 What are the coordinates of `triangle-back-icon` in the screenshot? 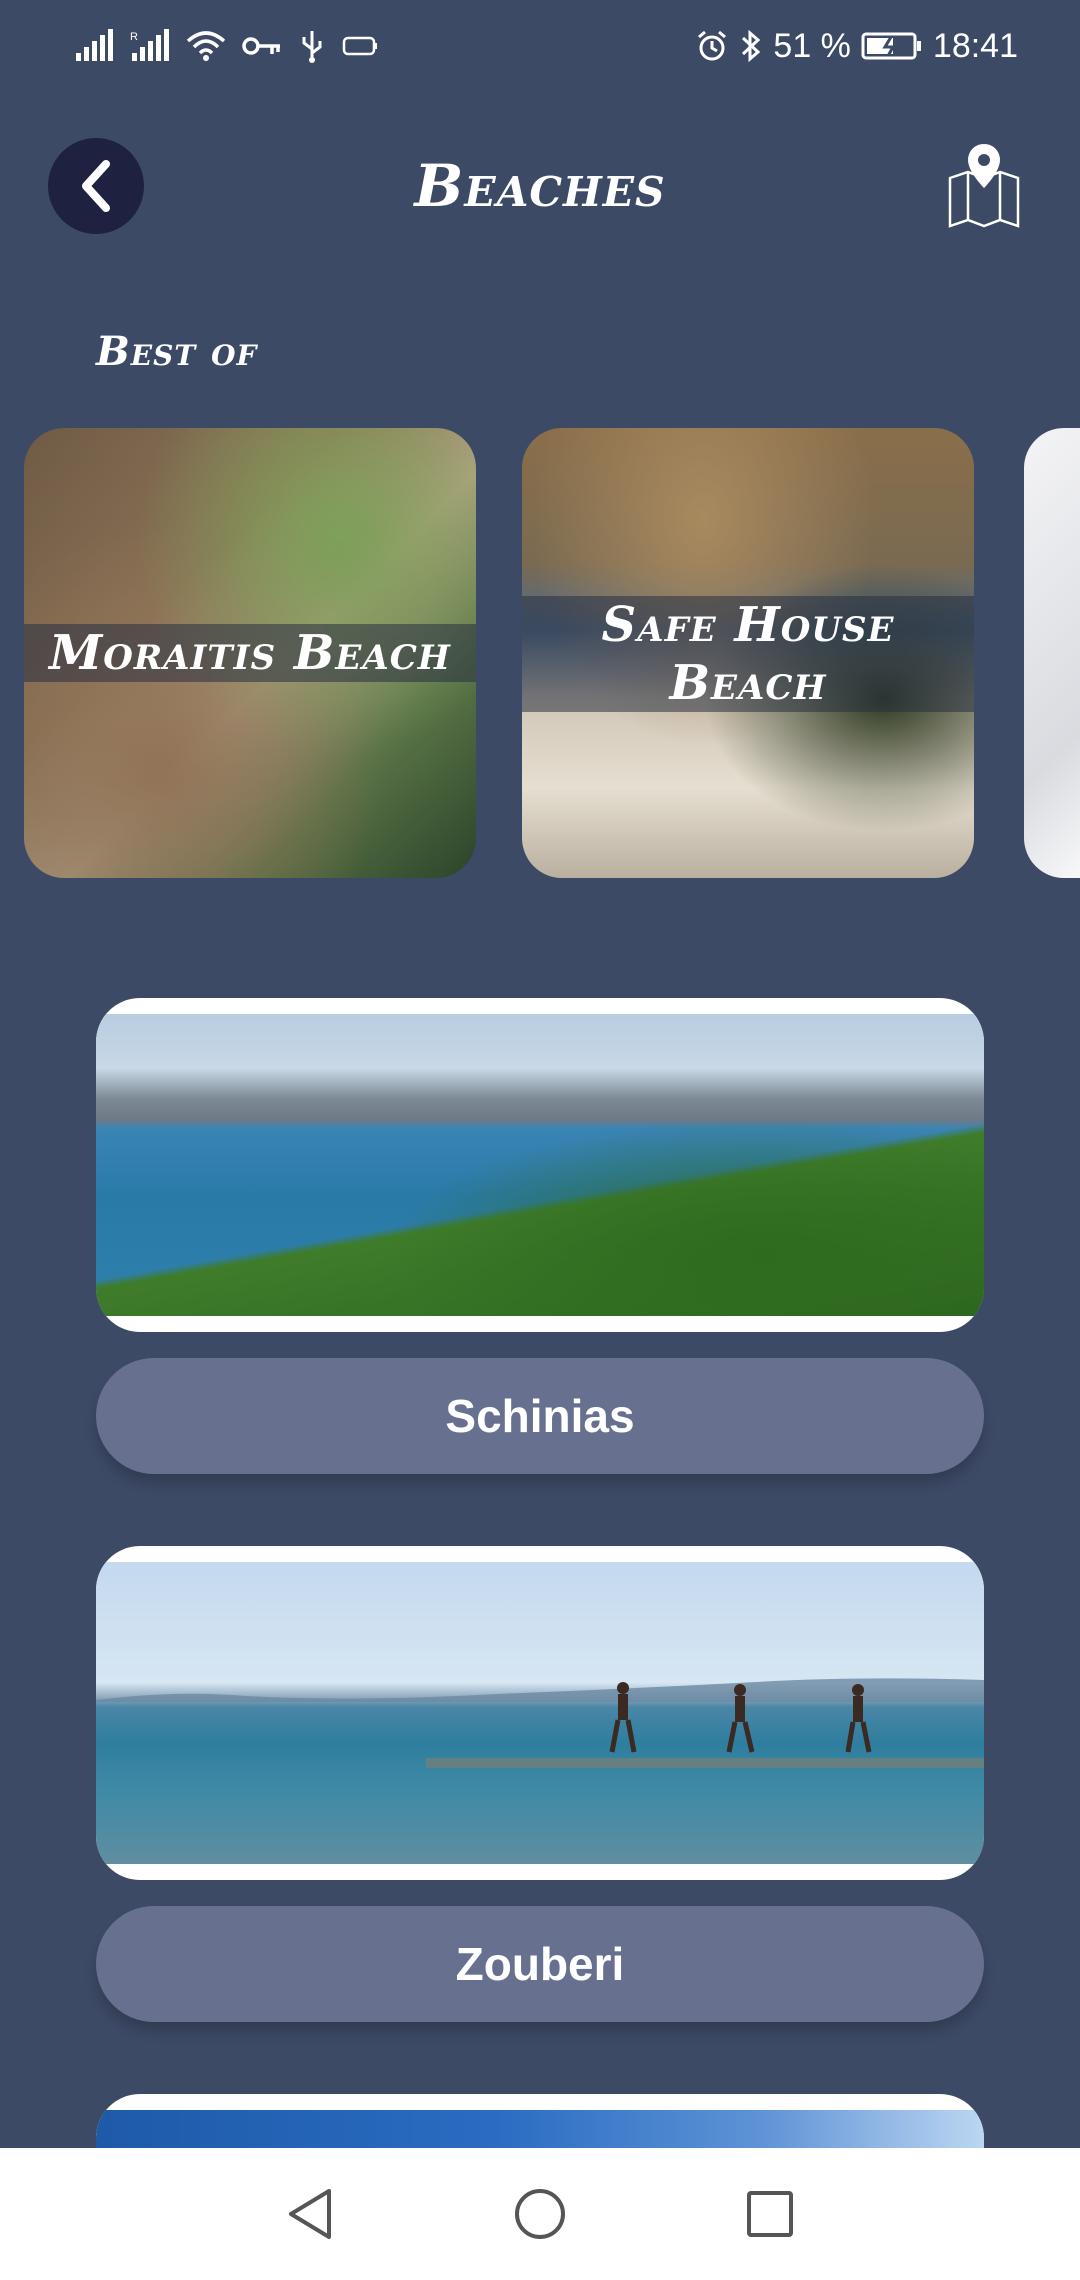 It's located at (310, 2214).